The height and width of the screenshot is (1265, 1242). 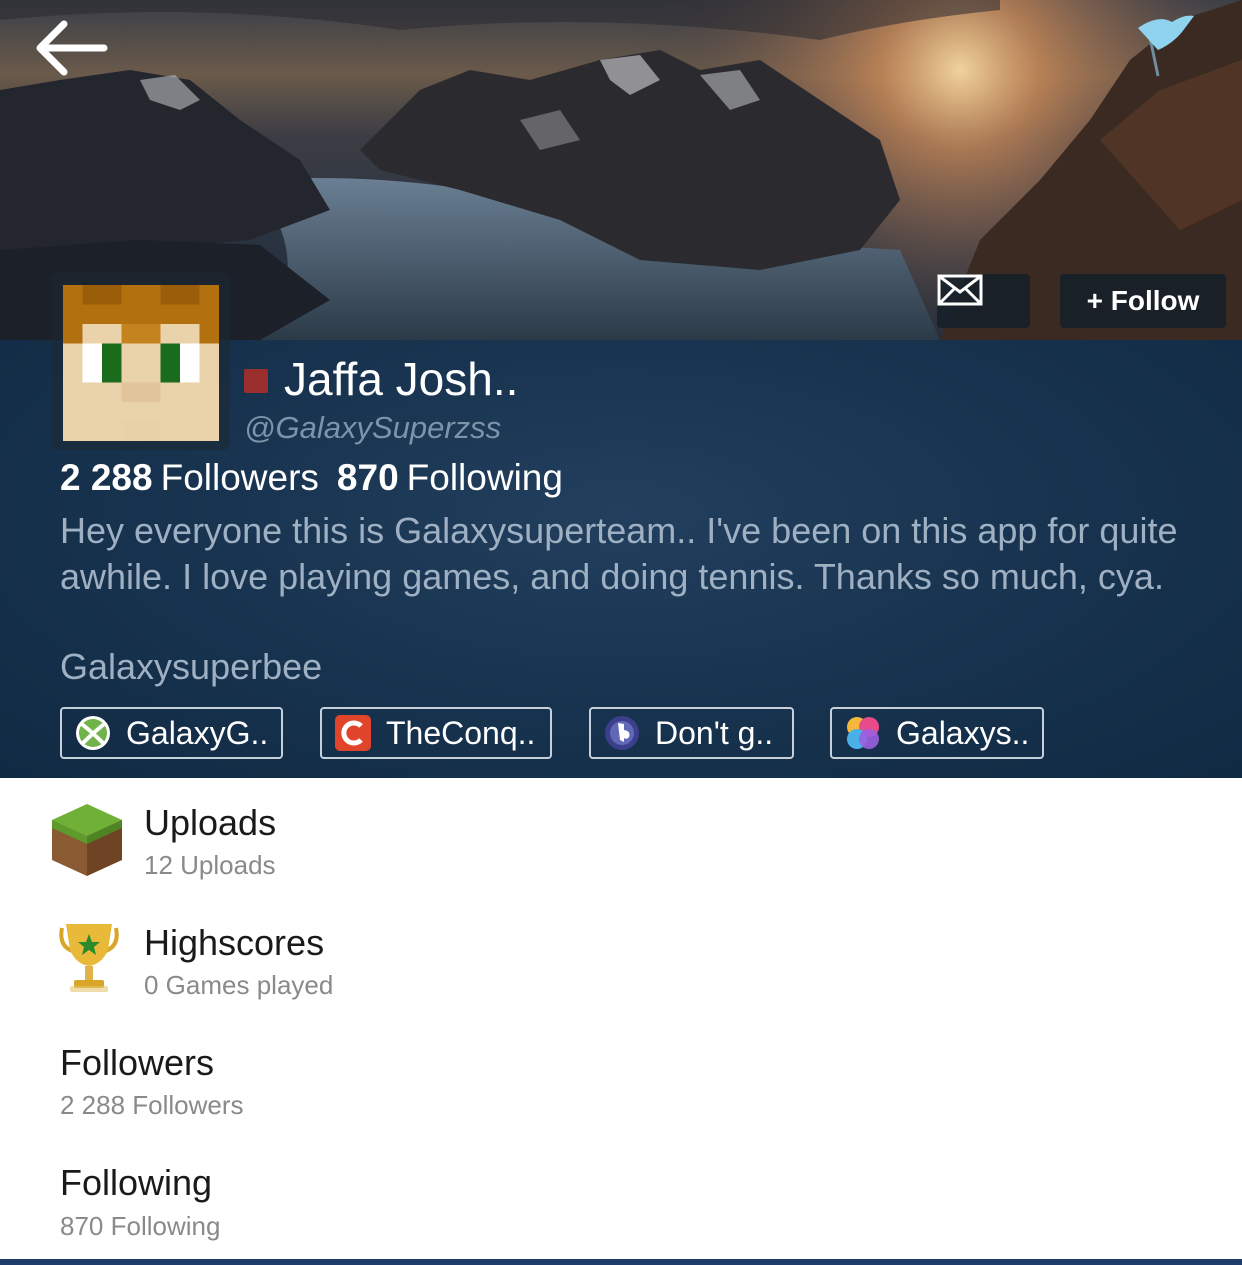 I want to click on arrow-left-icon, so click(x=72, y=48).